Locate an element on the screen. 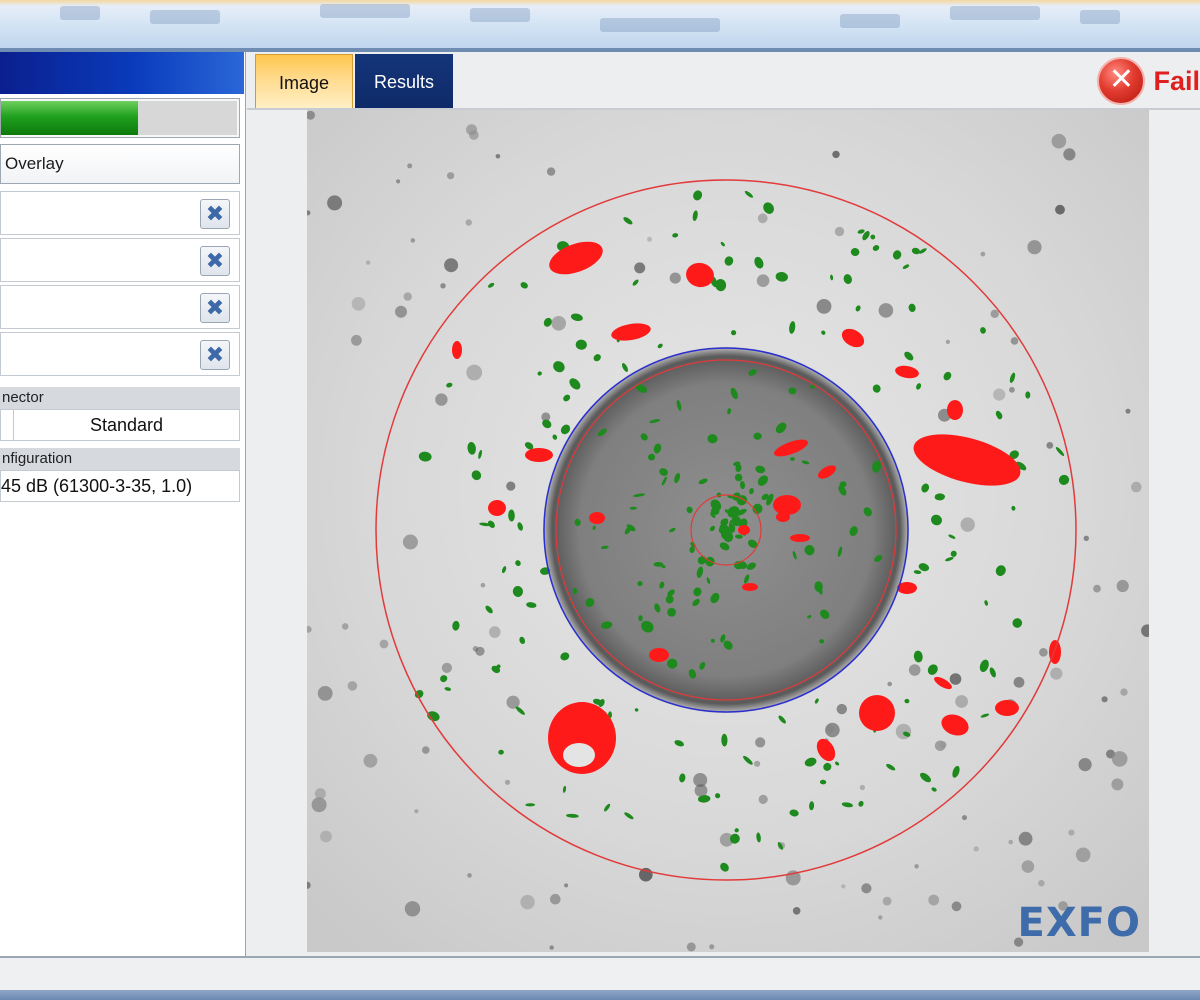 The width and height of the screenshot is (1200, 1000). status-indicator: ✕ Fail is located at coordinates (1148, 81).